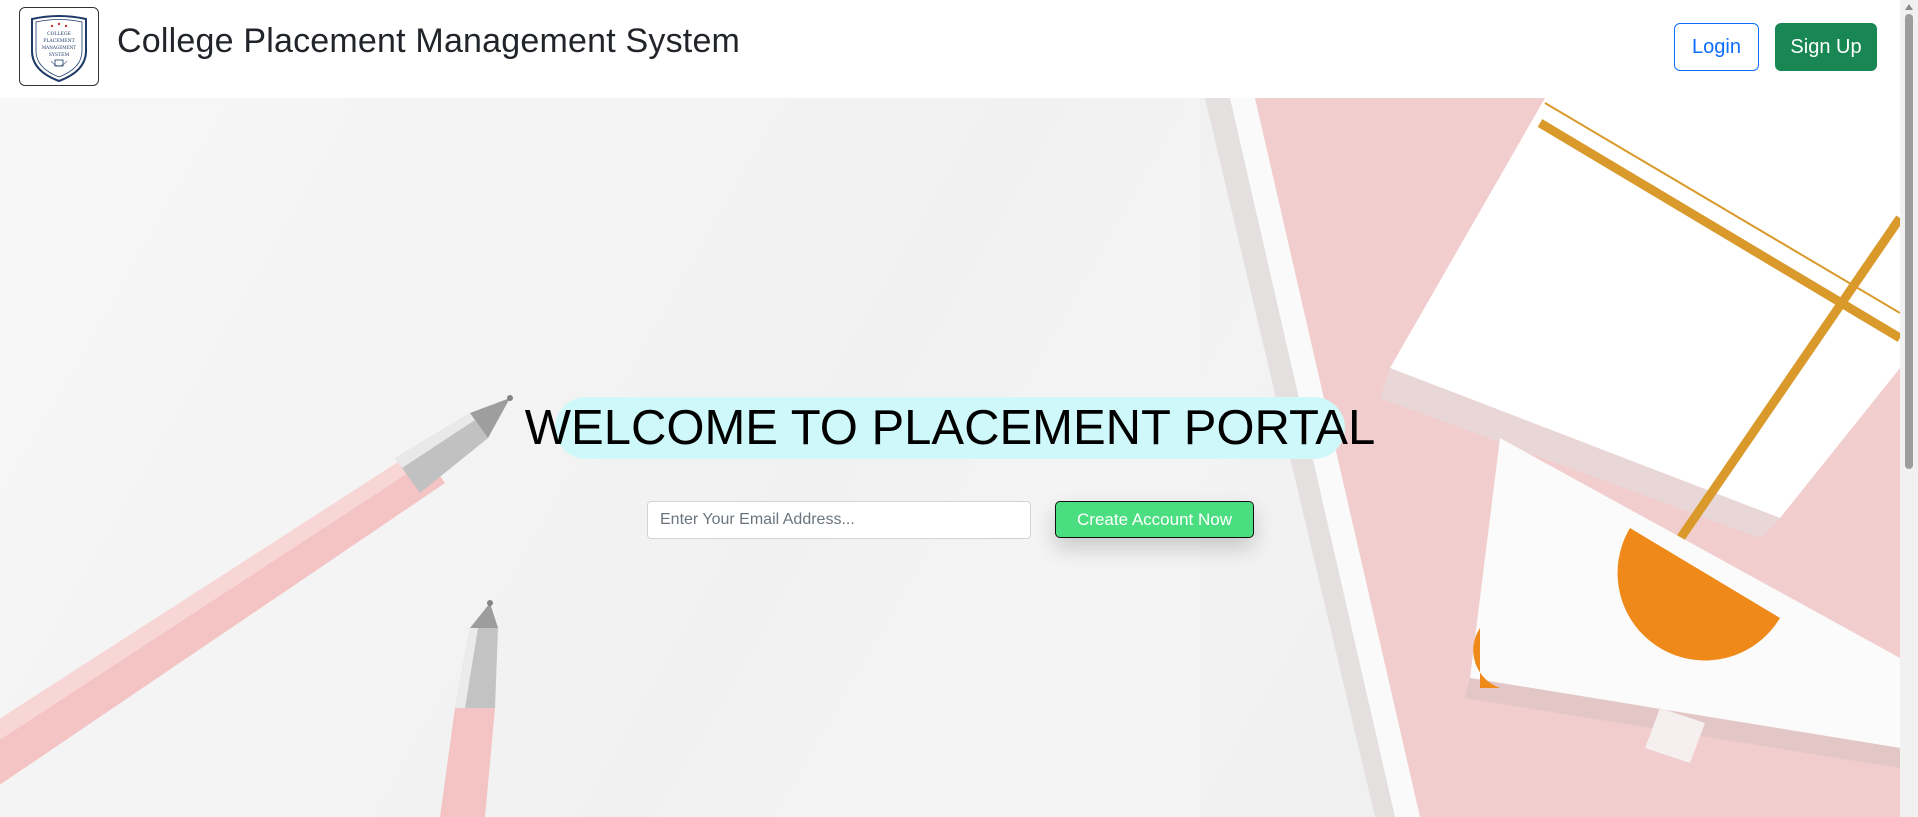 The image size is (1918, 817). I want to click on create-account-button: Create Account Now, so click(1154, 519).